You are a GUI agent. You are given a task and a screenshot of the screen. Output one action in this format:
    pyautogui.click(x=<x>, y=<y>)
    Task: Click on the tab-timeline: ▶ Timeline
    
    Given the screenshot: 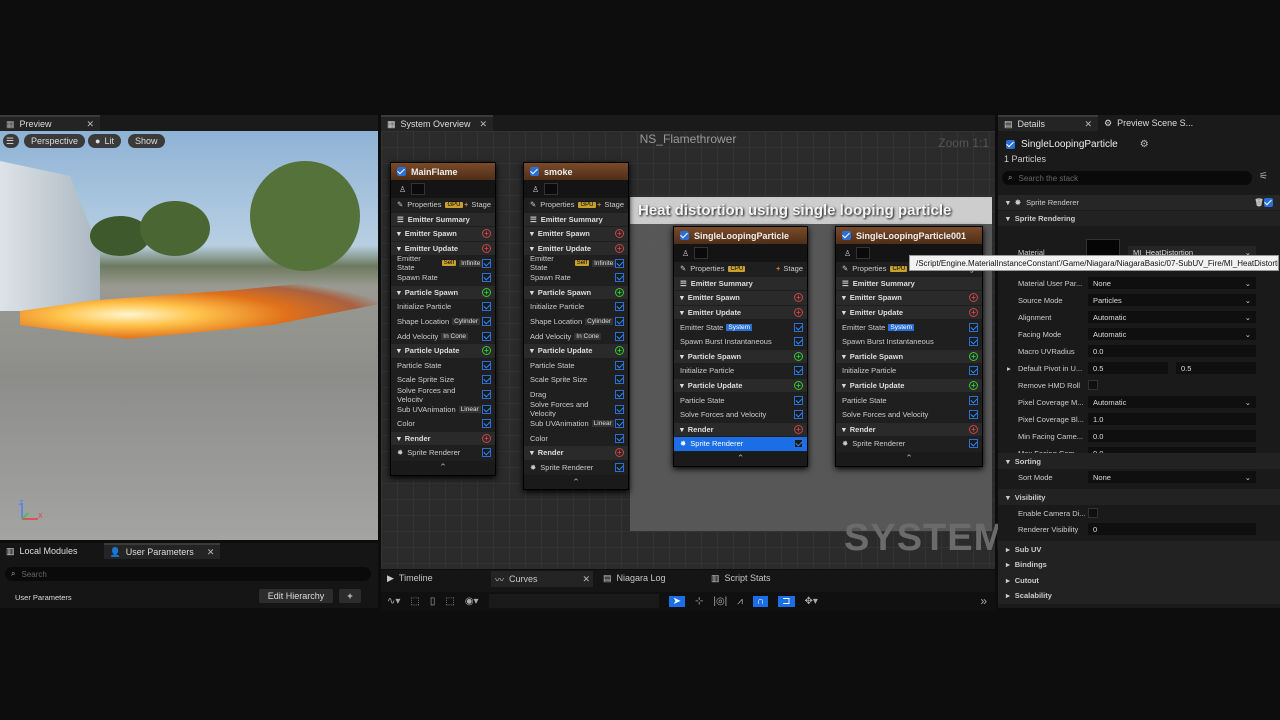 What is the action you would take?
    pyautogui.click(x=410, y=578)
    